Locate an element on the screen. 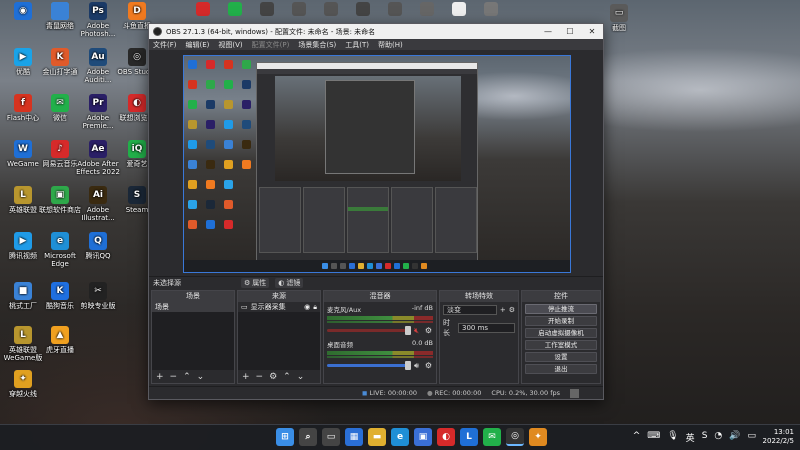 The width and height of the screenshot is (800, 450). speaker-muted-icon: 🔇︎ is located at coordinates (416, 330).